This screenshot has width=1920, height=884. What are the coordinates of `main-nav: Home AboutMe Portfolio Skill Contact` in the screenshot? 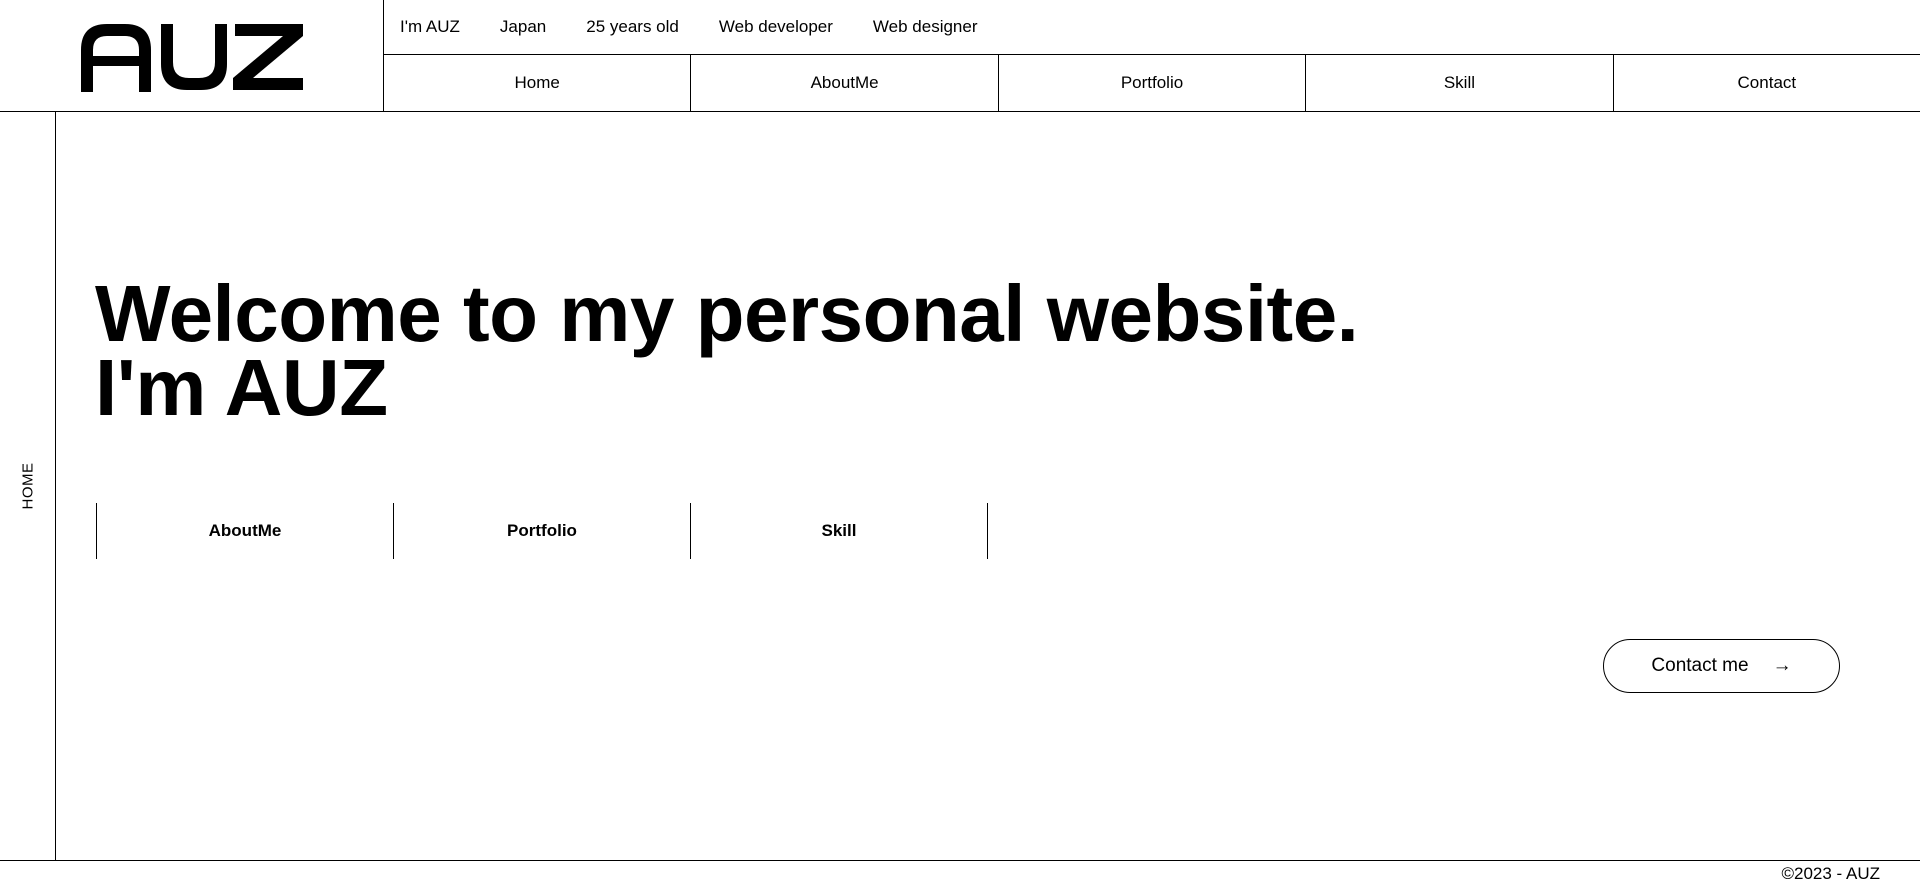 It's located at (1152, 83).